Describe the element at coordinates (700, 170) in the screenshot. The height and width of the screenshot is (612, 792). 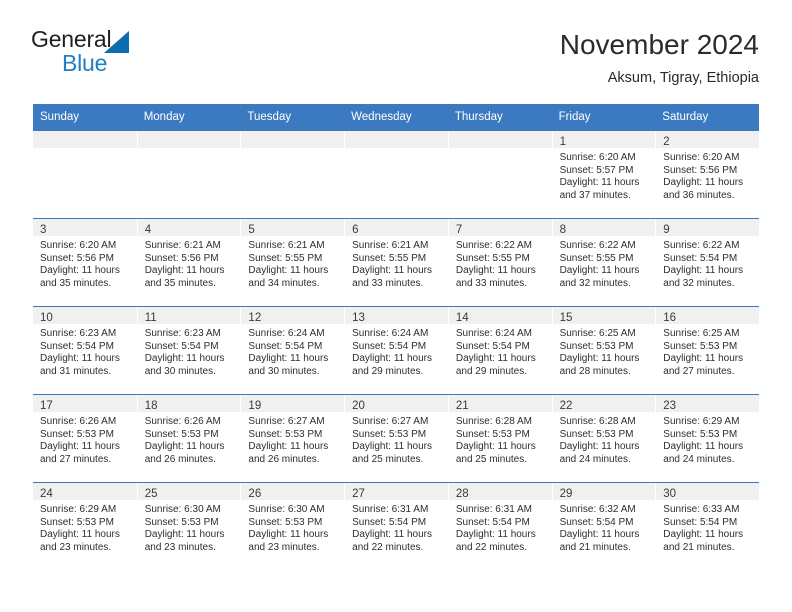
I see `sunset-text: Sunset: 5:56 PM` at that location.